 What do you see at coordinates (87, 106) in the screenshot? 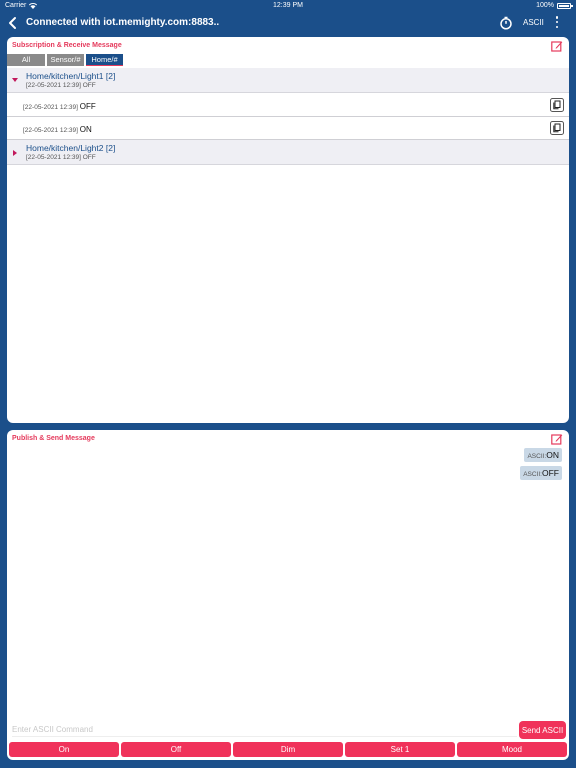
I see `message-value: OFF` at bounding box center [87, 106].